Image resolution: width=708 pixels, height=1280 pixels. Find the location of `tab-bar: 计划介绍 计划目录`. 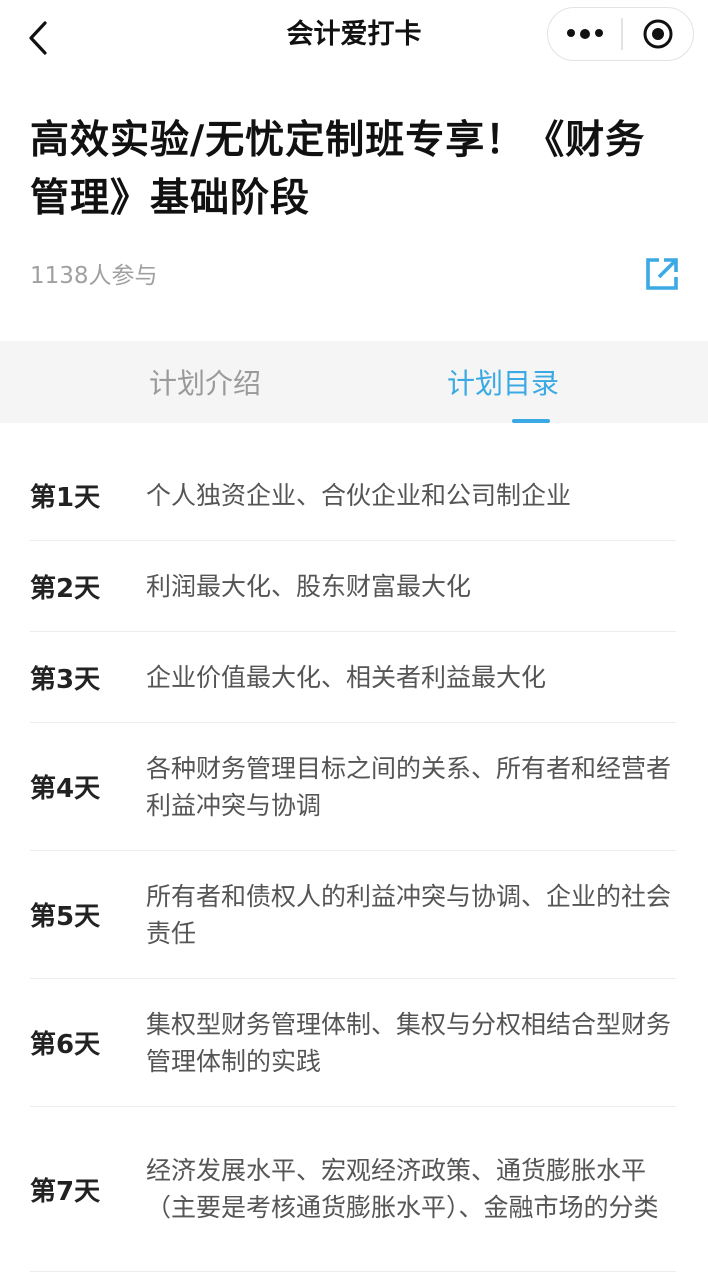

tab-bar: 计划介绍 计划目录 is located at coordinates (354, 382).